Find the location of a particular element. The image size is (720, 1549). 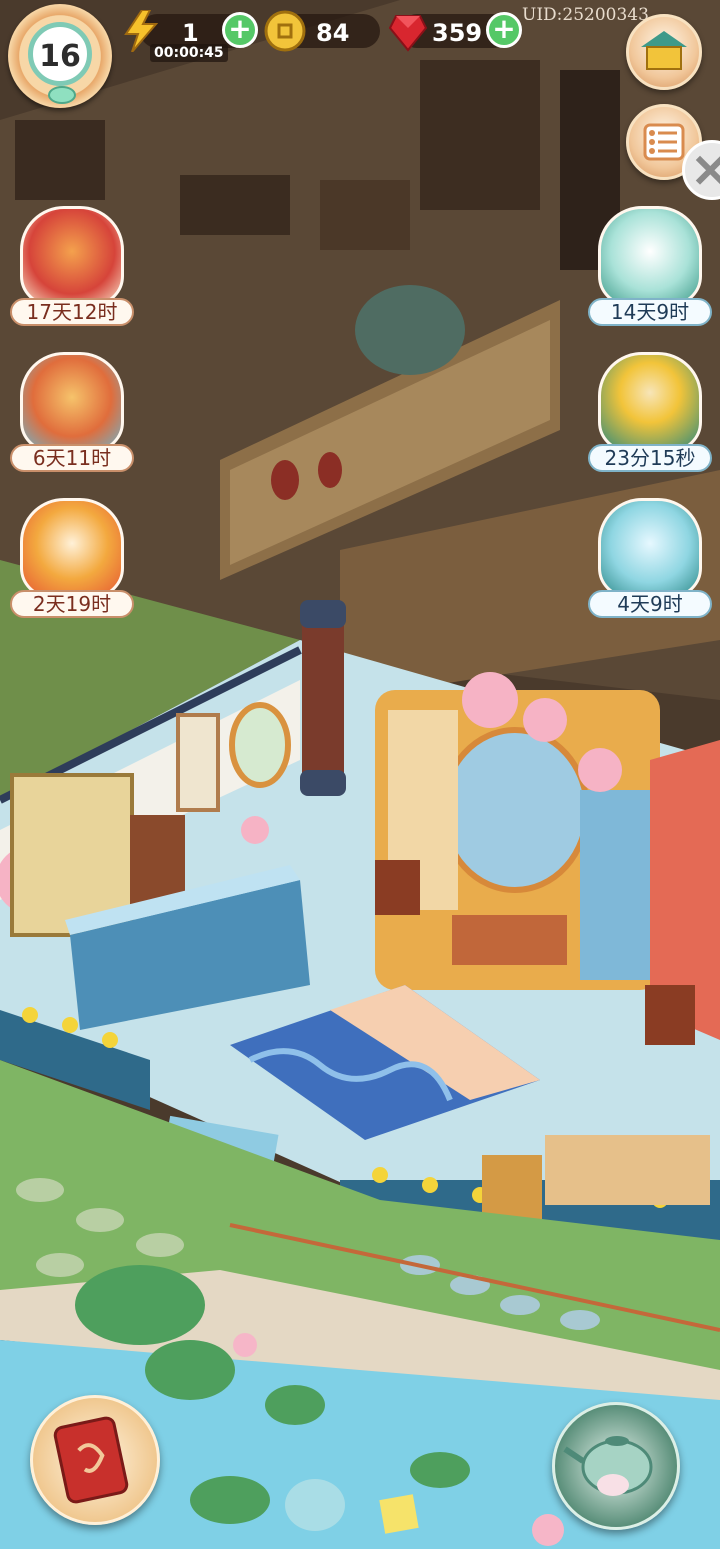

shop-button is located at coordinates (664, 52).